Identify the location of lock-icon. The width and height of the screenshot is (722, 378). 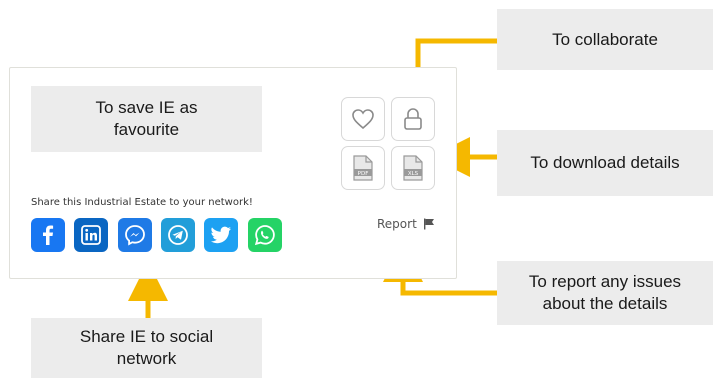
(413, 119).